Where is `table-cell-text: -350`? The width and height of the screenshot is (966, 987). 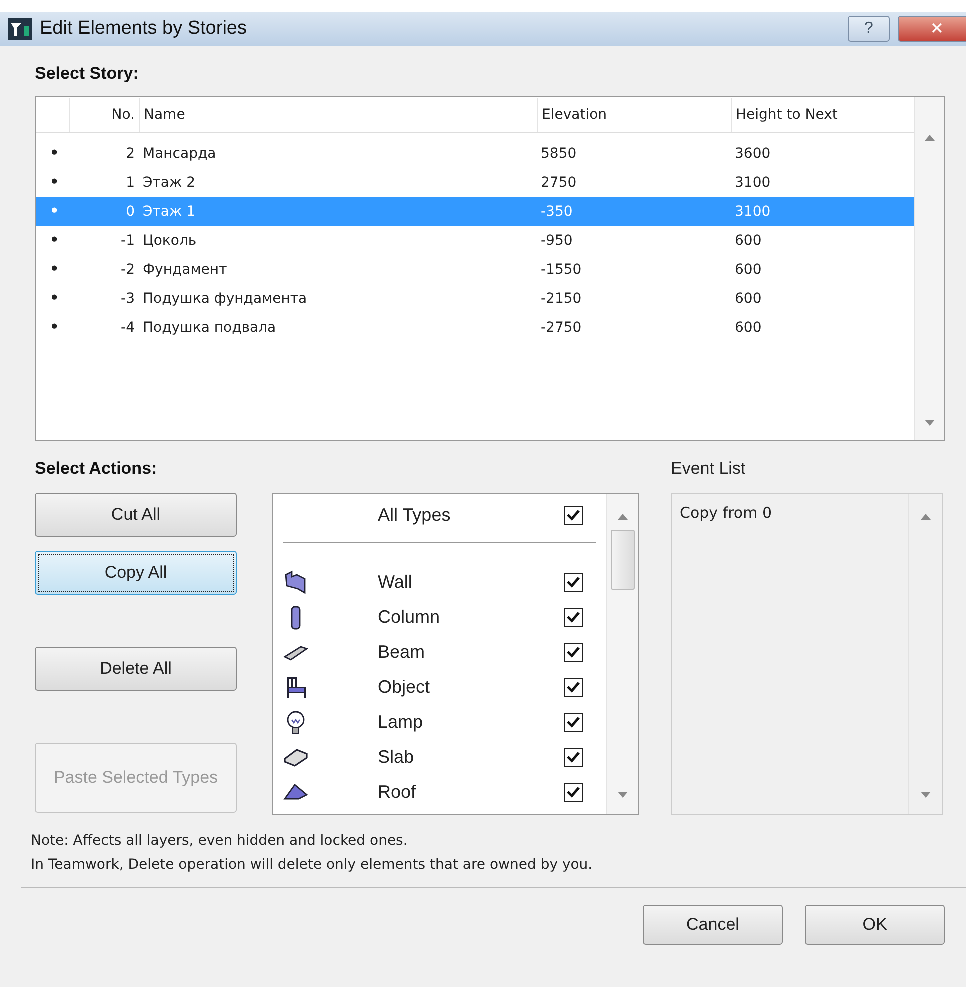 table-cell-text: -350 is located at coordinates (557, 212).